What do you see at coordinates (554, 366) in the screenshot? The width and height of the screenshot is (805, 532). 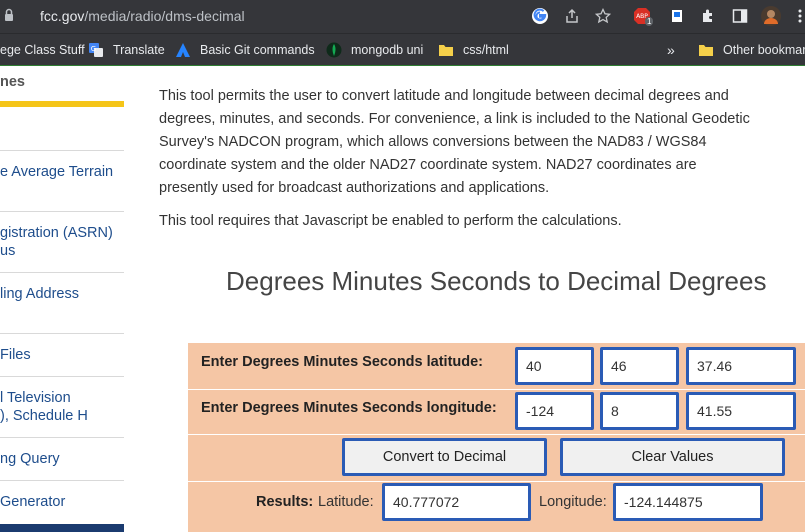 I see `latitude-degrees-input: 40` at bounding box center [554, 366].